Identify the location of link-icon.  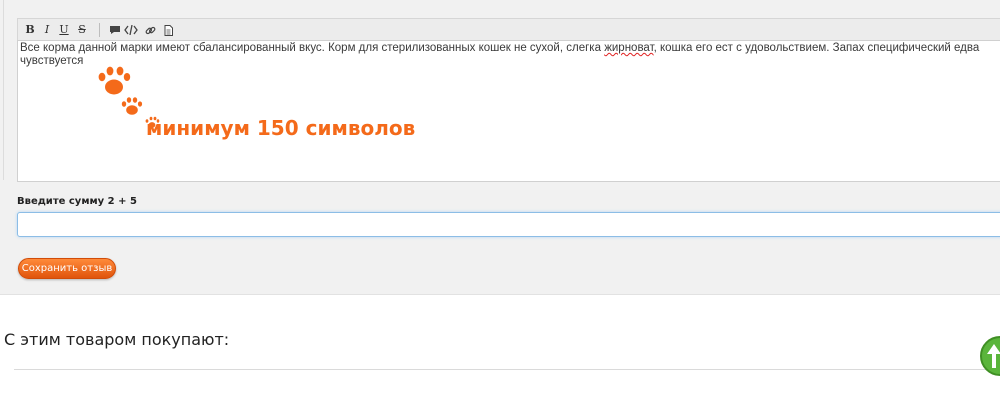
(150, 30).